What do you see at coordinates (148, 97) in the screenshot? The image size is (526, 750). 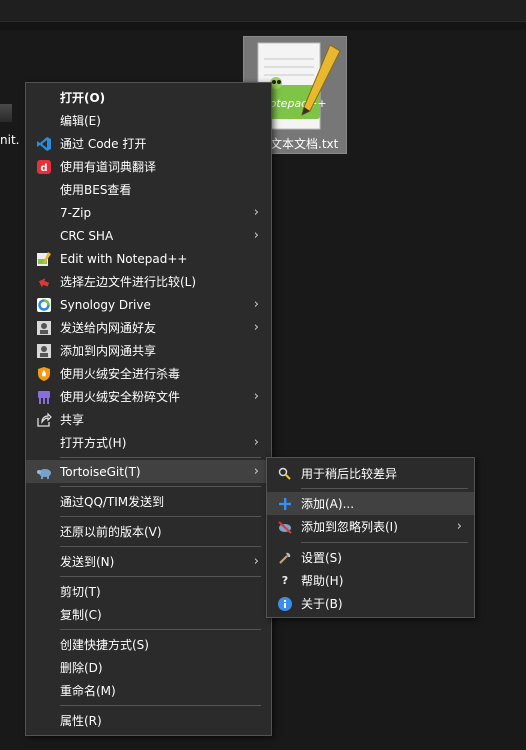 I see `menu-item-open: 打开(O)` at bounding box center [148, 97].